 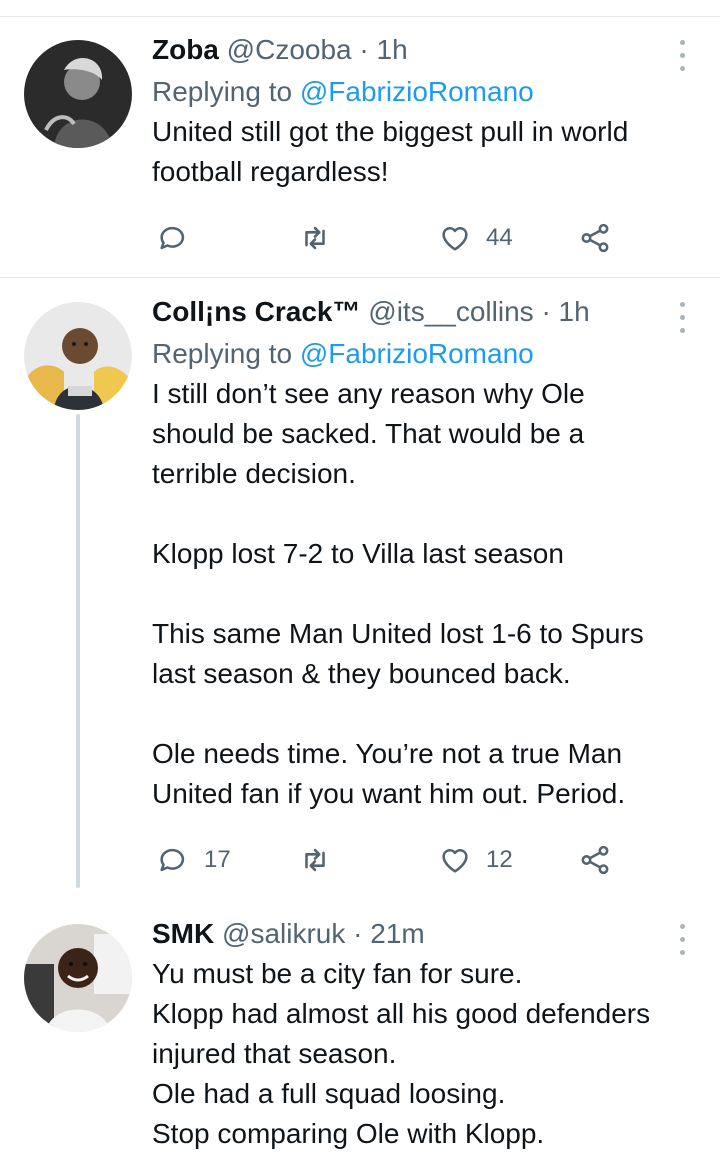 I want to click on tweet-text-line: Ole needs time. You’re not a true Man, so click(x=387, y=753).